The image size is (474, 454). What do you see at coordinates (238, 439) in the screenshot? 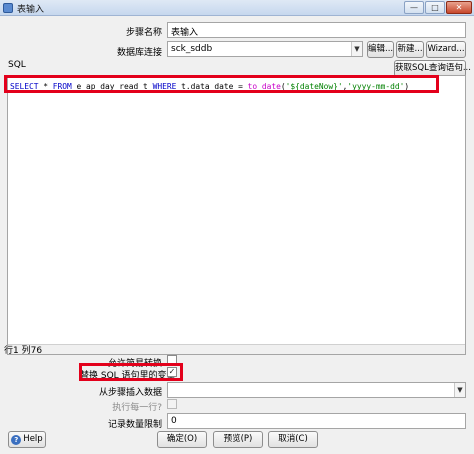
I see `preview-button: 预览(P)` at bounding box center [238, 439].